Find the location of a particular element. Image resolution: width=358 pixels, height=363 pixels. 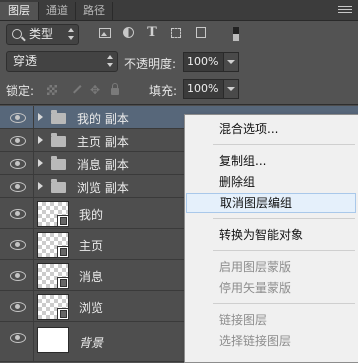

blend-mode-label: 穿透 is located at coordinates (25, 61).